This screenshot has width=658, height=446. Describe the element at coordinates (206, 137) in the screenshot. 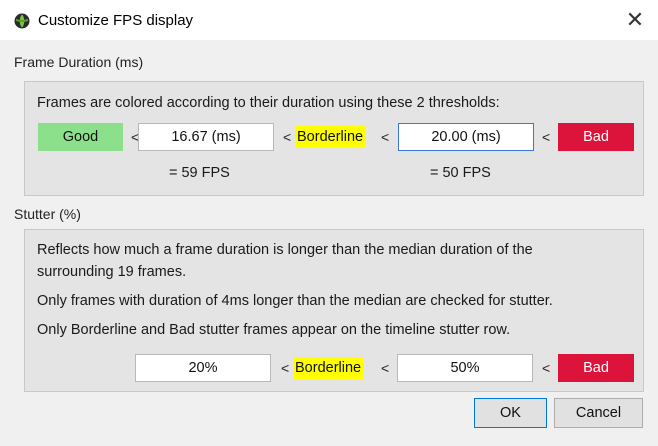

I see `frame-threshold1-input: 16.67 (ms)` at that location.